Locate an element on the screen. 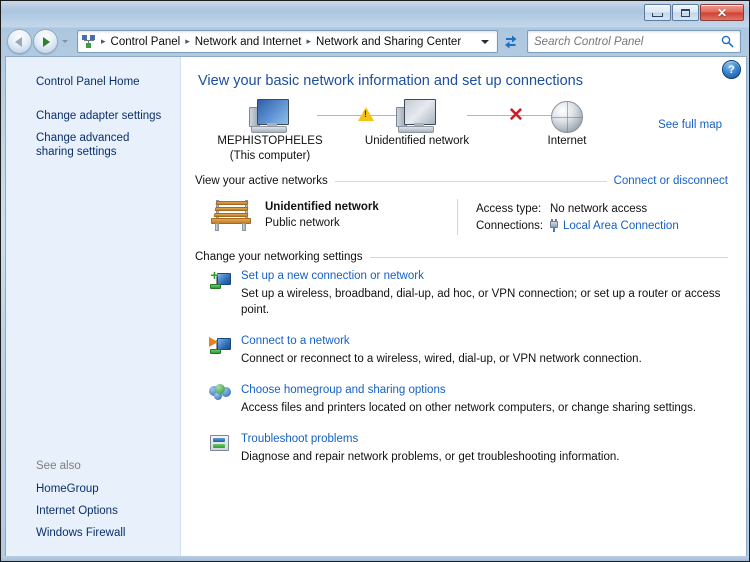  map-node-unidentified-network: Unidentified network is located at coordinates (417, 122).